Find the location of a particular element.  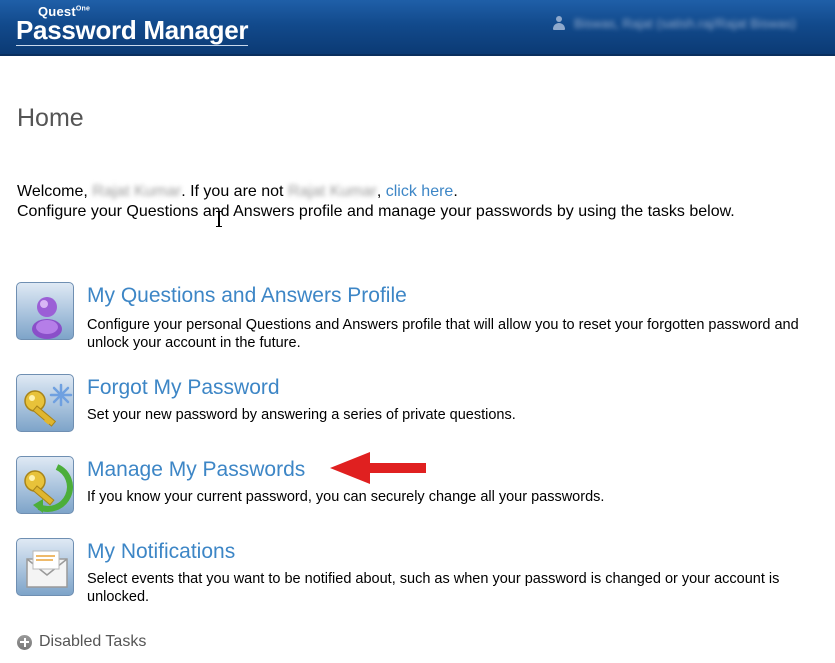

welcome-comma: , is located at coordinates (381, 191).